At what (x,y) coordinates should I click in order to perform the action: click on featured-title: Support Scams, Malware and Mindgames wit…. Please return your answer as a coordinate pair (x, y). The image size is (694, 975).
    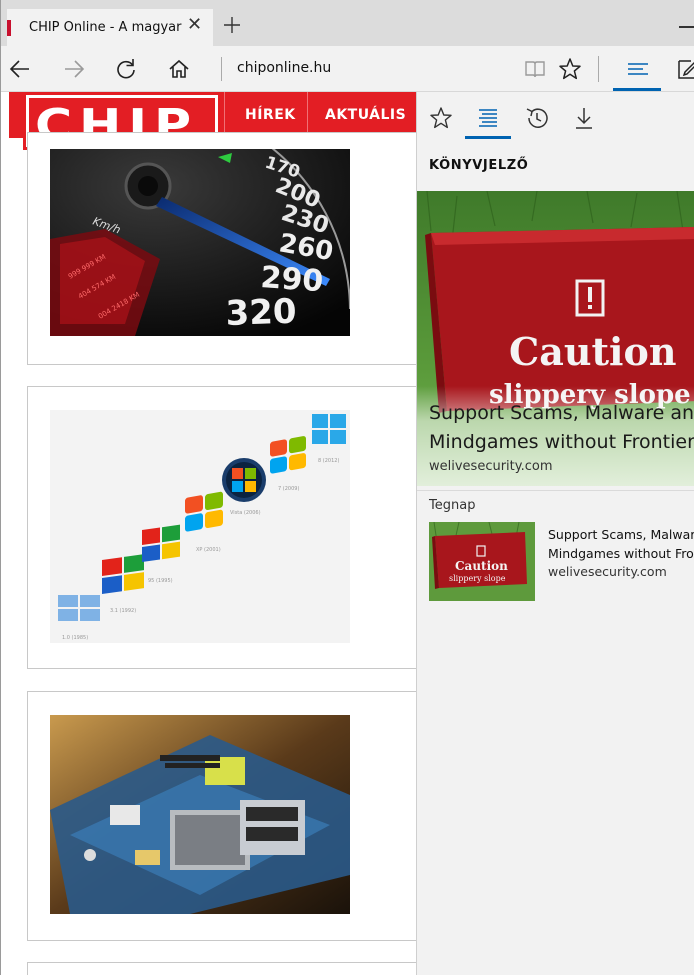
    Looking at the image, I should click on (561, 428).